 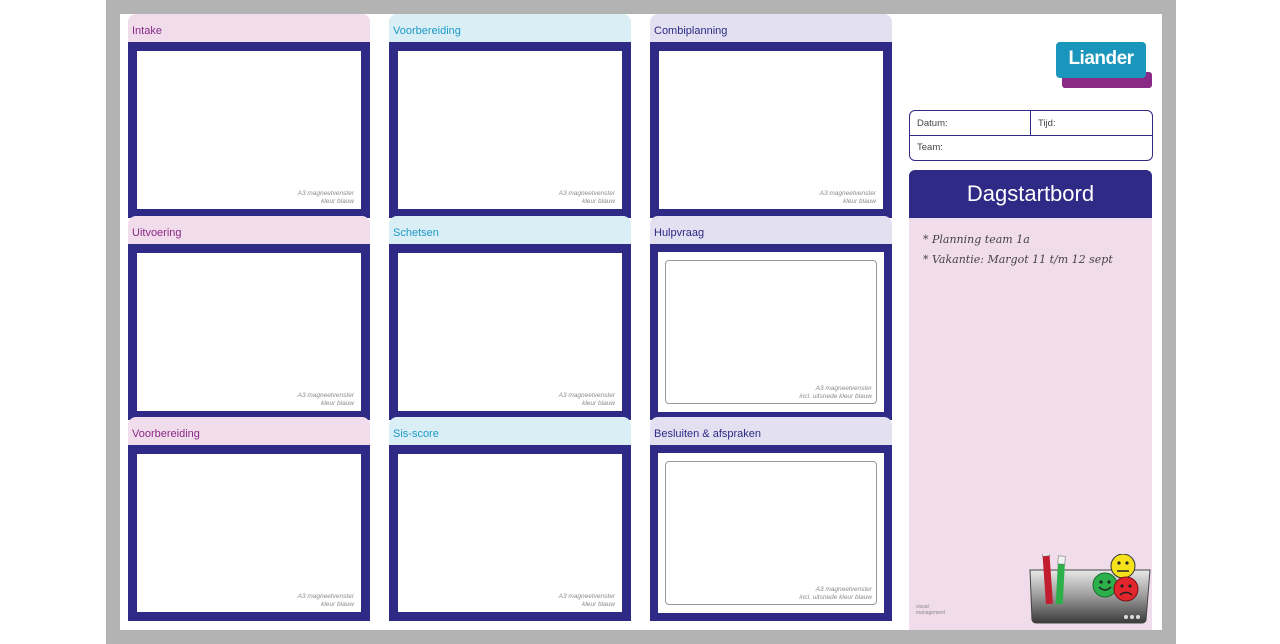 I want to click on cell-title: Sis-score, so click(x=416, y=434).